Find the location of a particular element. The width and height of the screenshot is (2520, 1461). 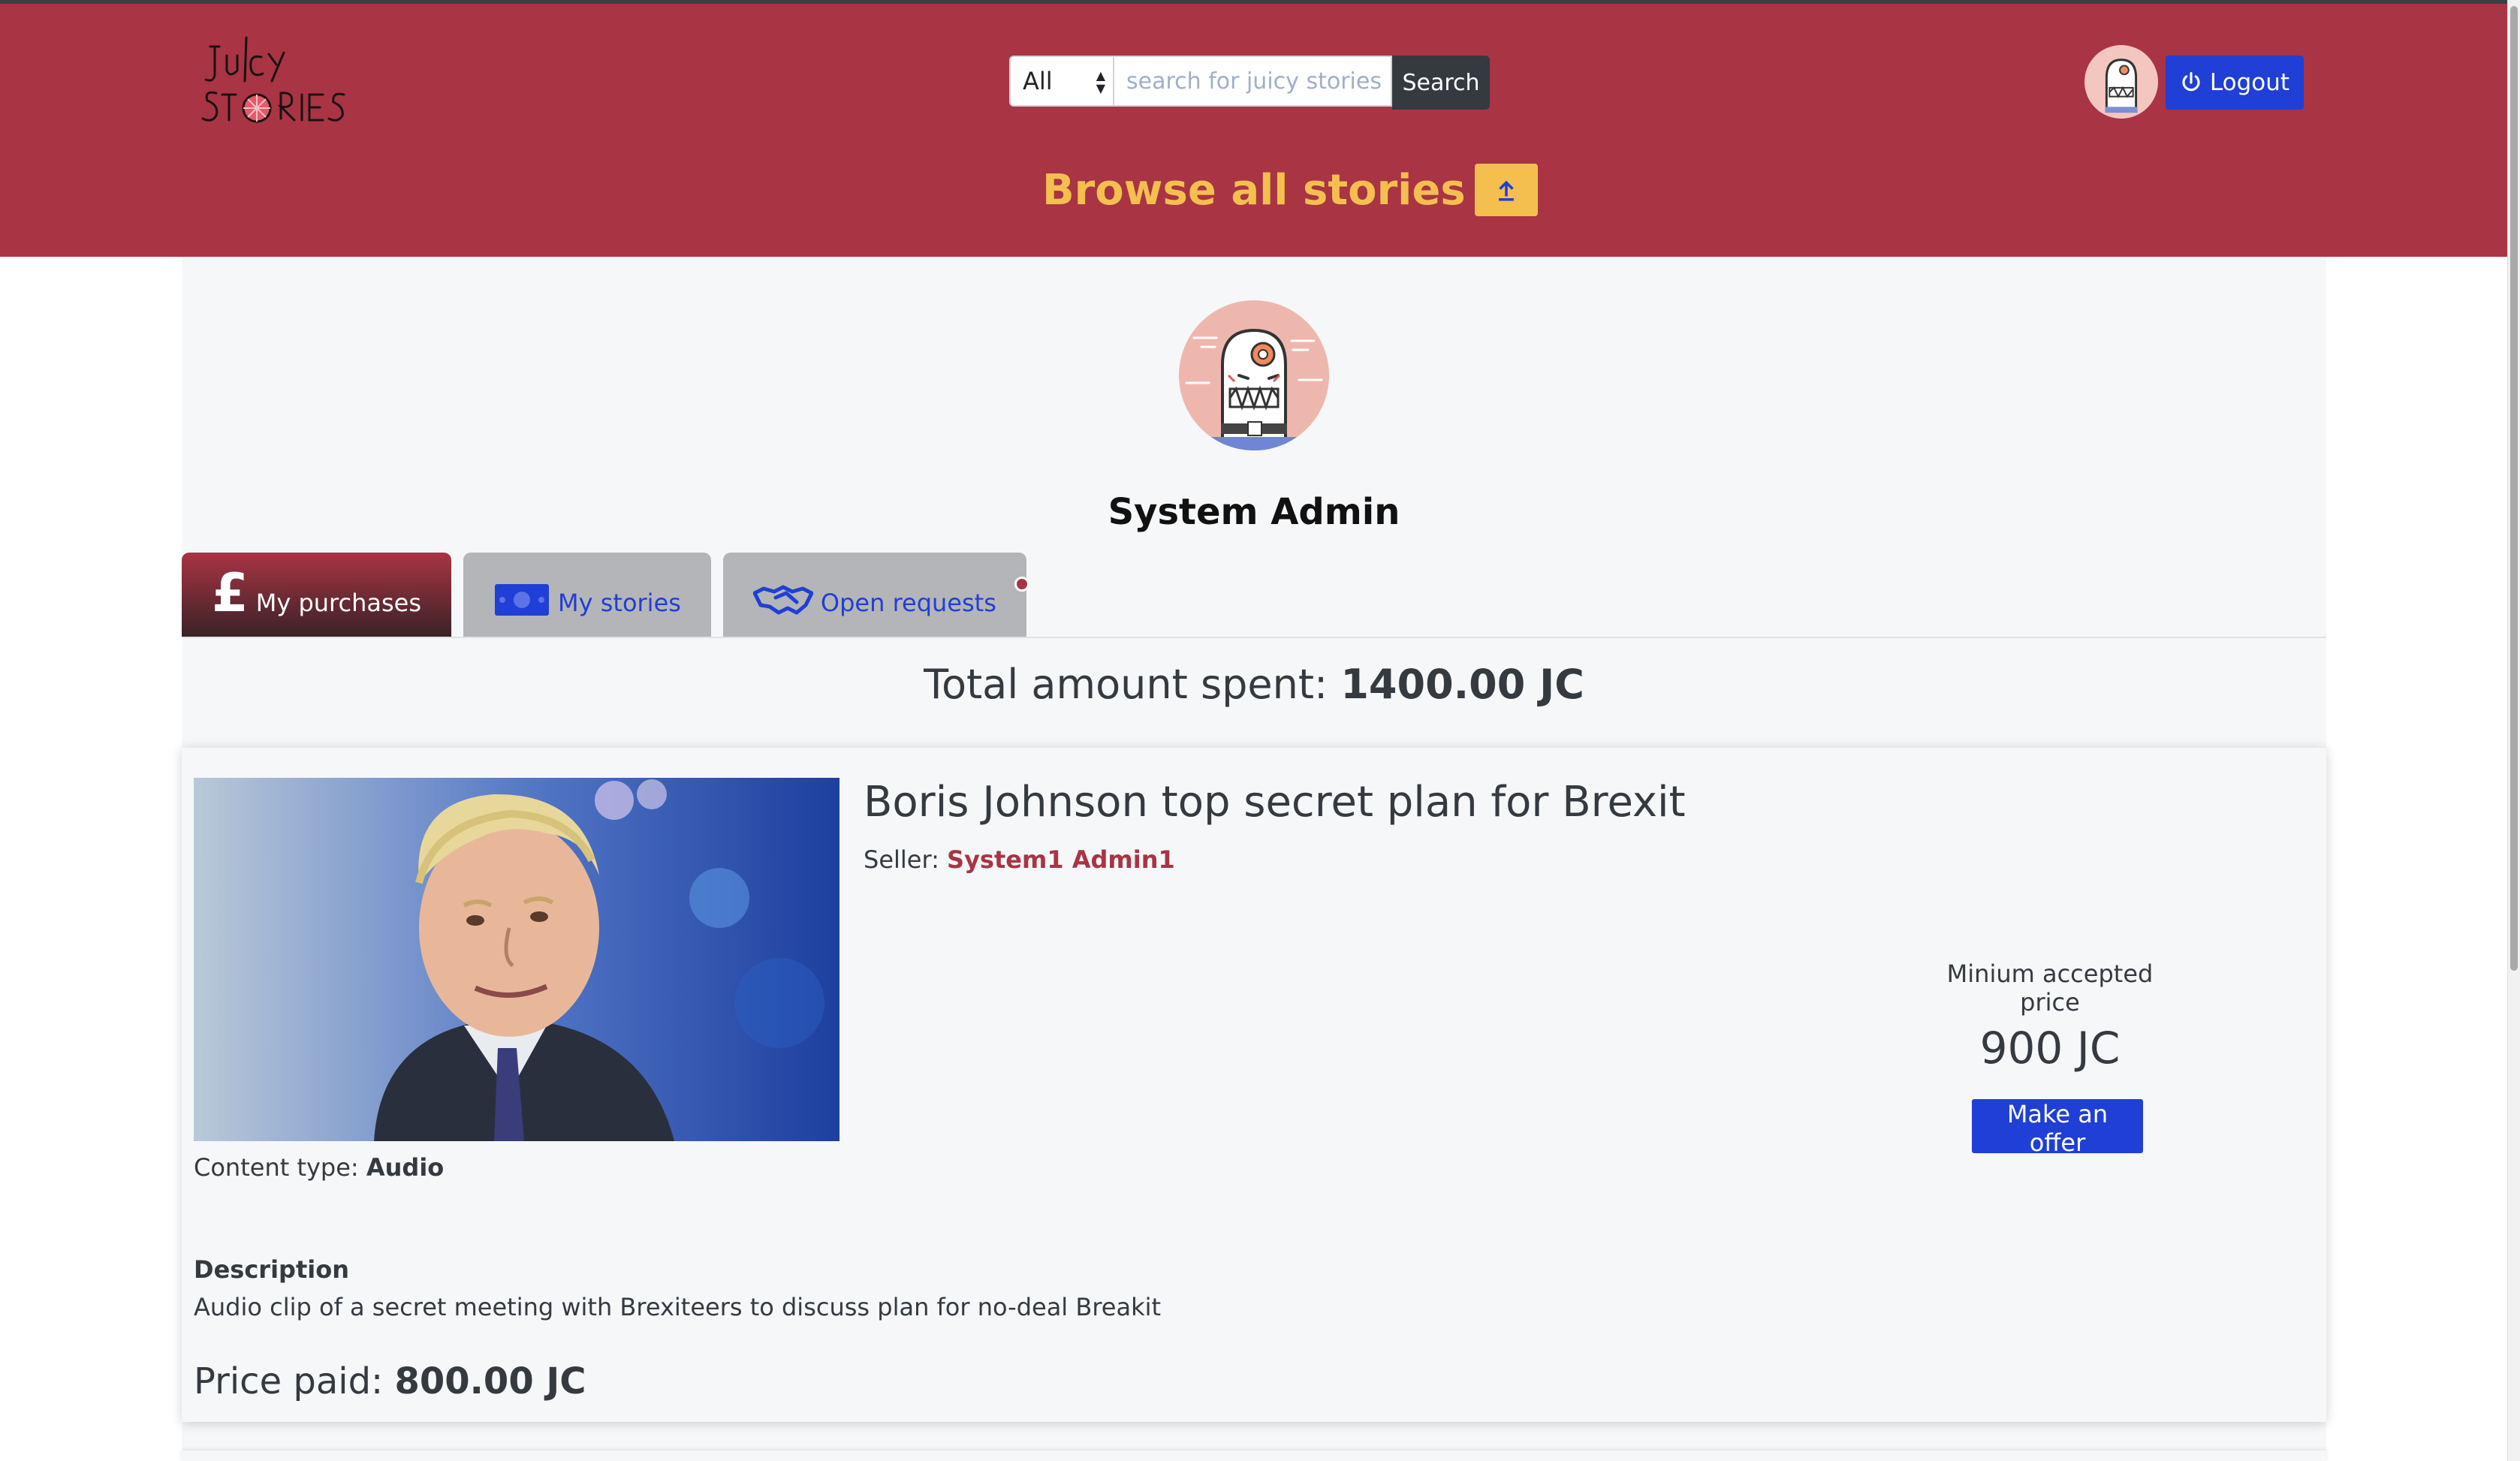

tab-my-stories: My stories is located at coordinates (587, 595).